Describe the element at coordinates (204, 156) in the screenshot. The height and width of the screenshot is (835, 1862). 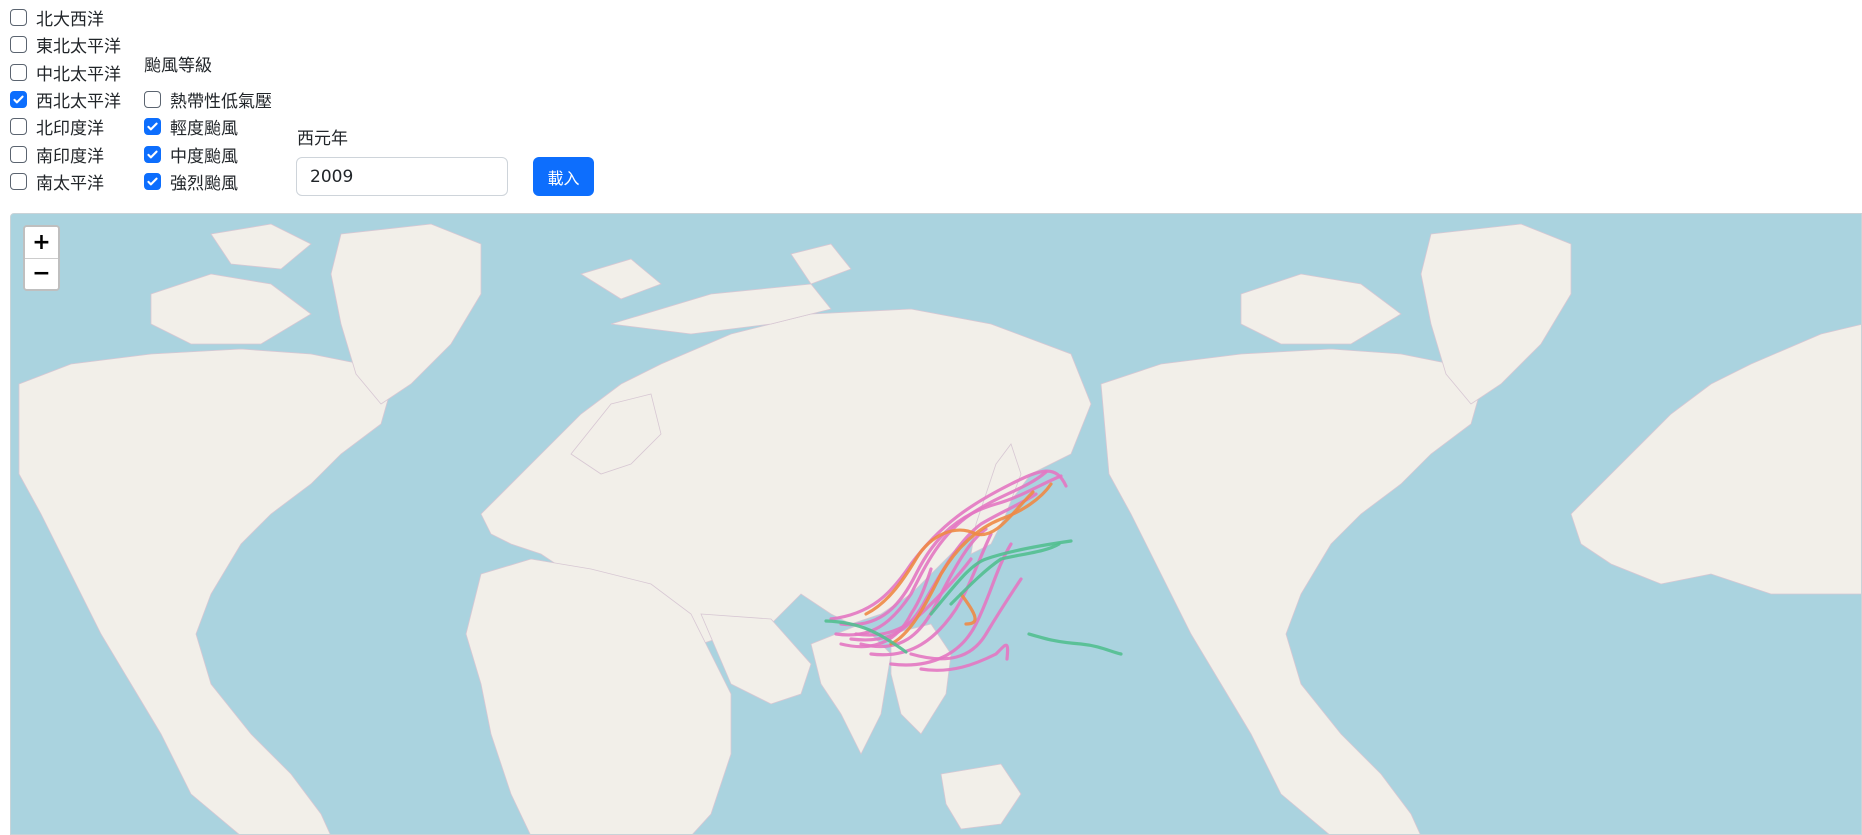
I see `grade-label: 中度颱風` at that location.